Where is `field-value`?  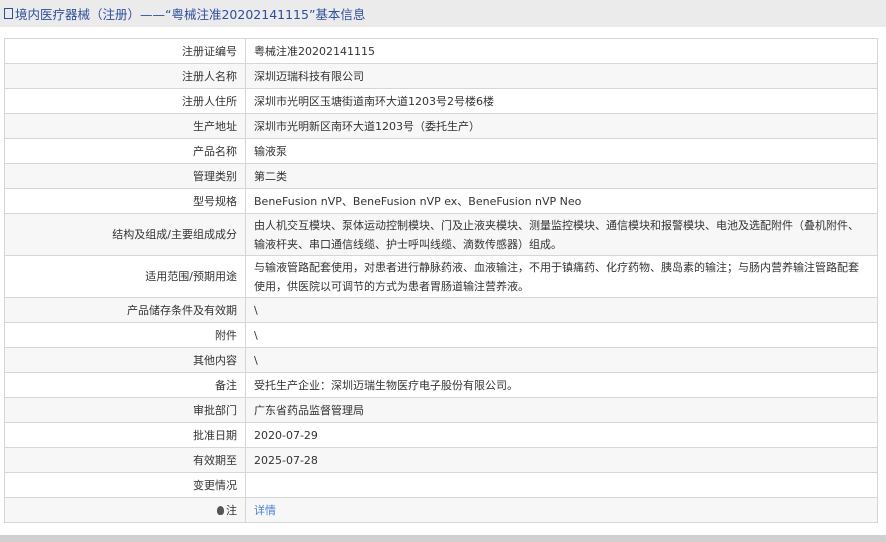
field-value is located at coordinates (561, 485).